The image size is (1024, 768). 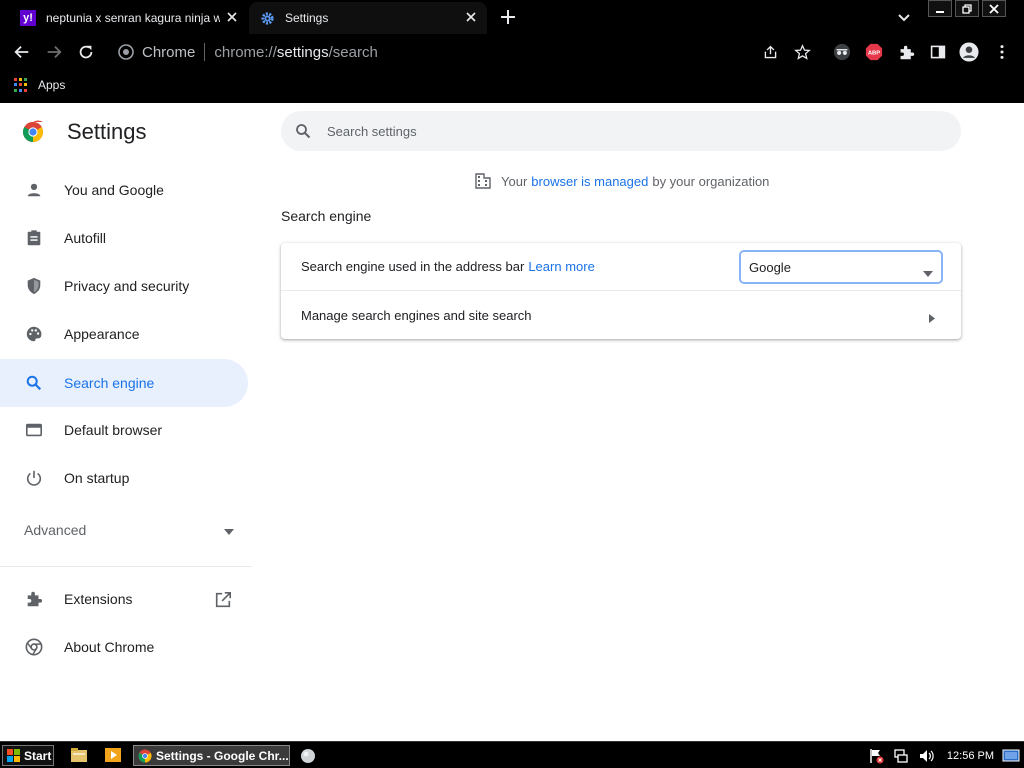 What do you see at coordinates (841, 267) in the screenshot?
I see `search-engine-select: Google` at bounding box center [841, 267].